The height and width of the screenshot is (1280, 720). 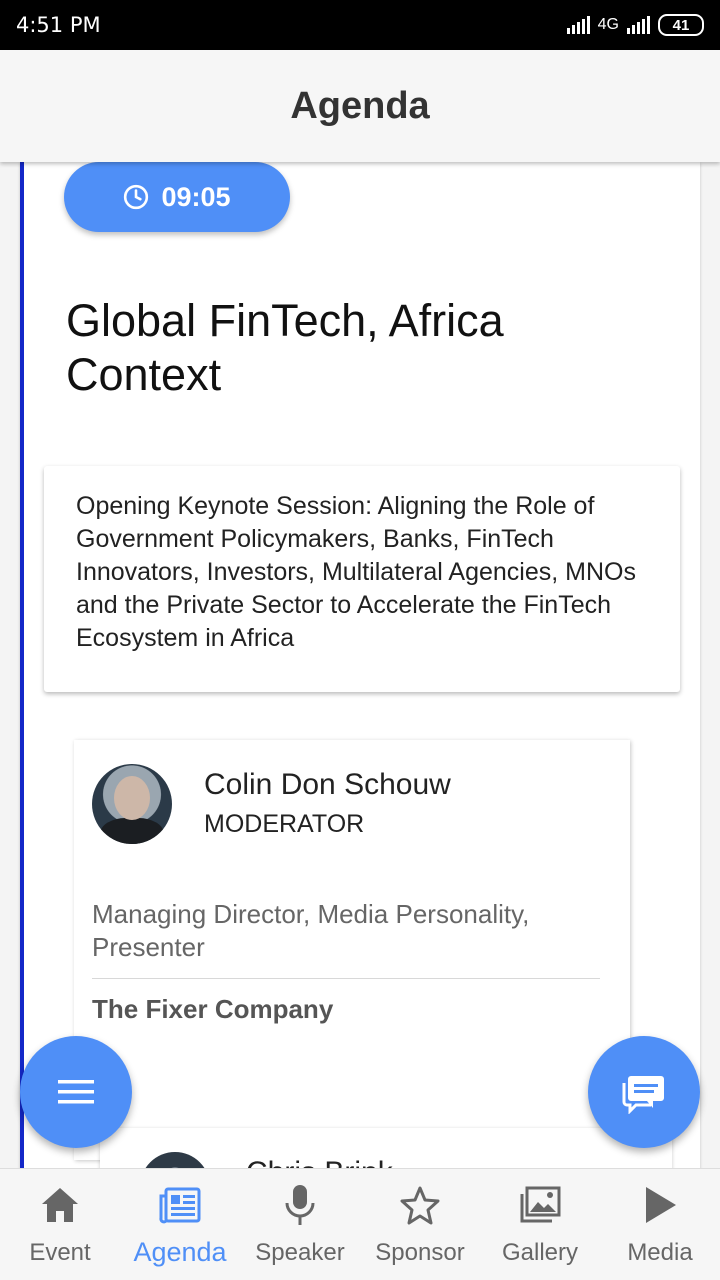 I want to click on microphone-icon, so click(x=300, y=1205).